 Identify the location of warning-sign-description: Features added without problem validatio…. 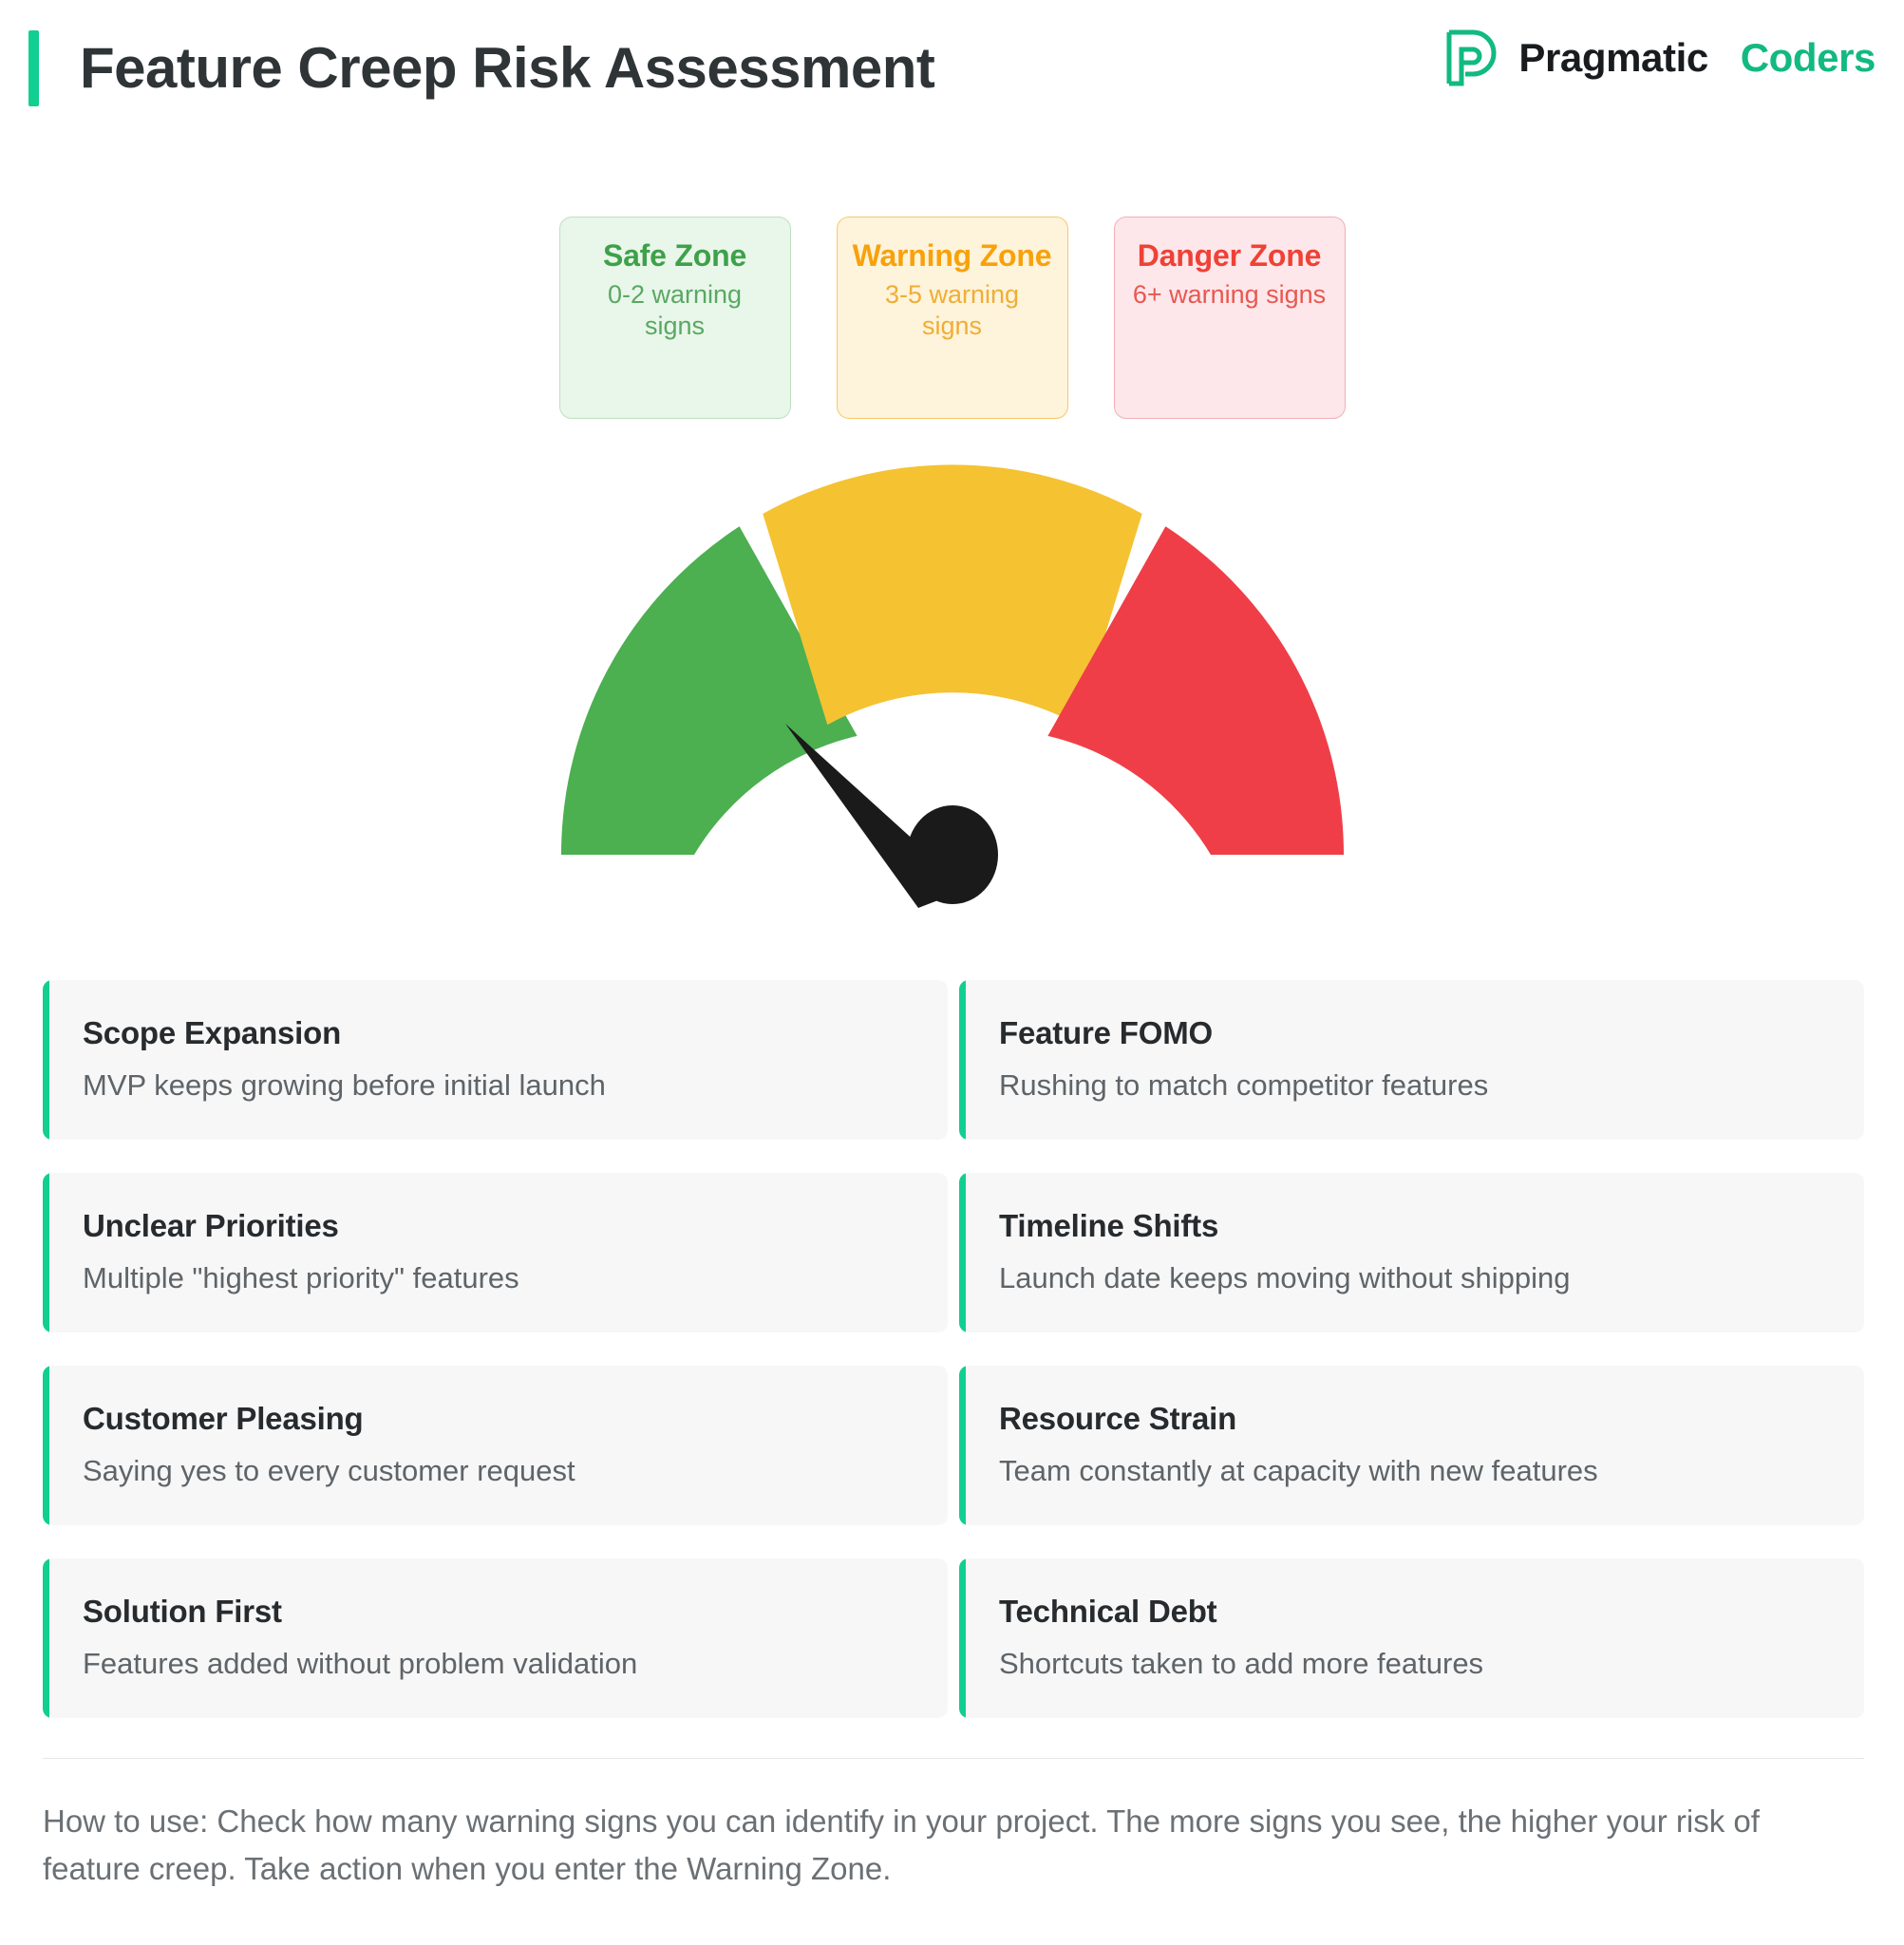
(361, 1663).